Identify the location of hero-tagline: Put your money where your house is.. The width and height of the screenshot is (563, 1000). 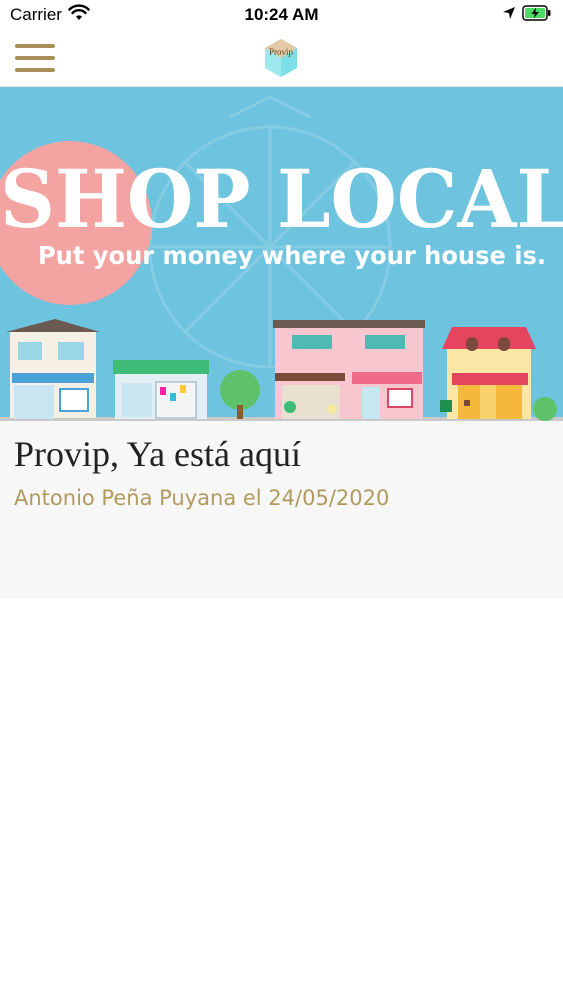
(292, 255).